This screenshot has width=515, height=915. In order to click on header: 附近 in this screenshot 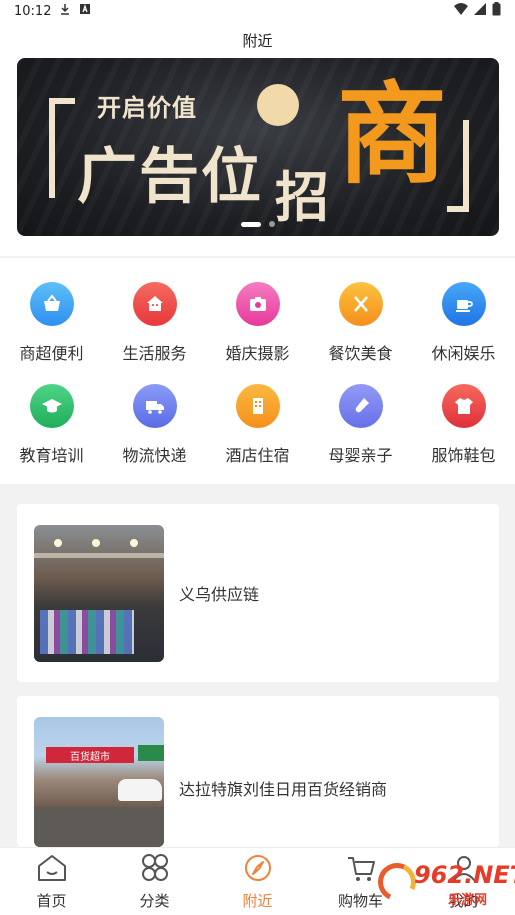, I will do `click(257, 40)`.